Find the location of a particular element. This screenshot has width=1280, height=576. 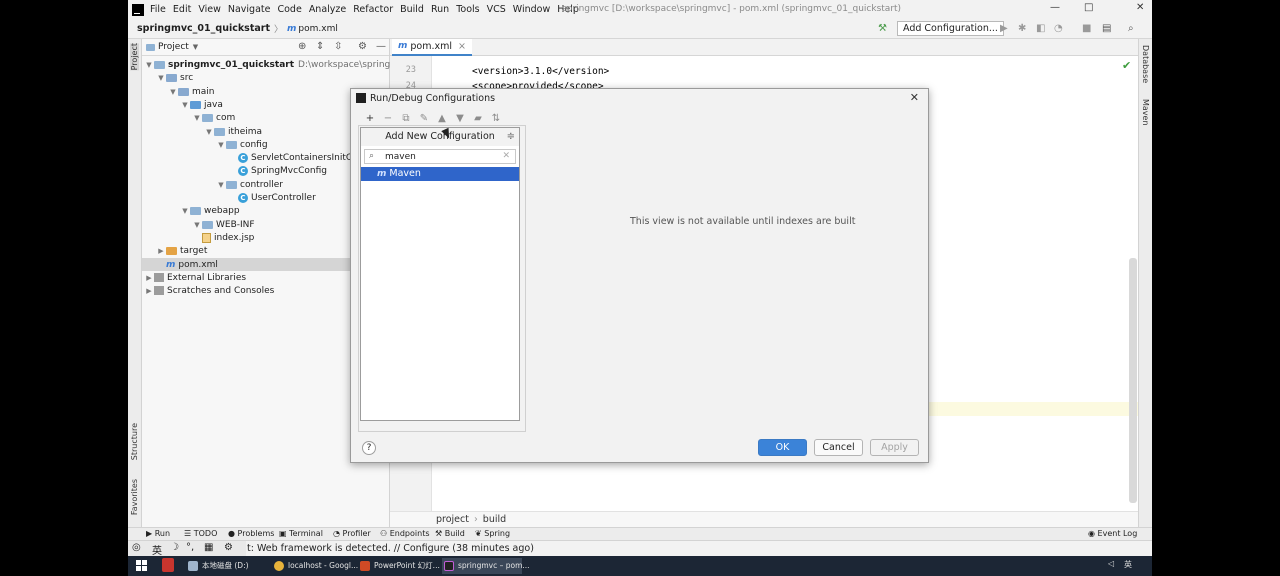

breadcrumb-project-tag: project is located at coordinates (452, 520).